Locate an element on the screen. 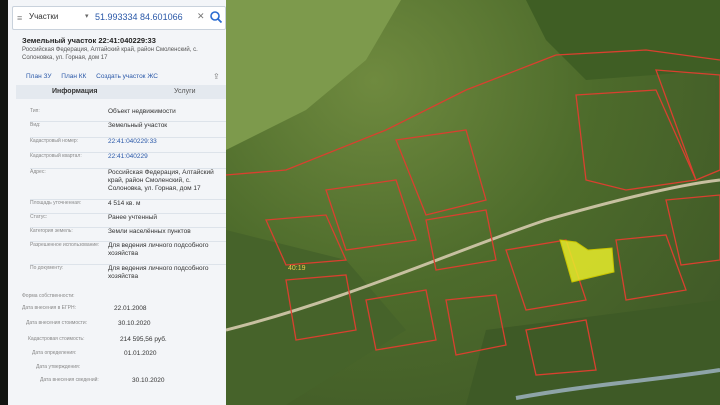  search-input is located at coordinates (145, 17).